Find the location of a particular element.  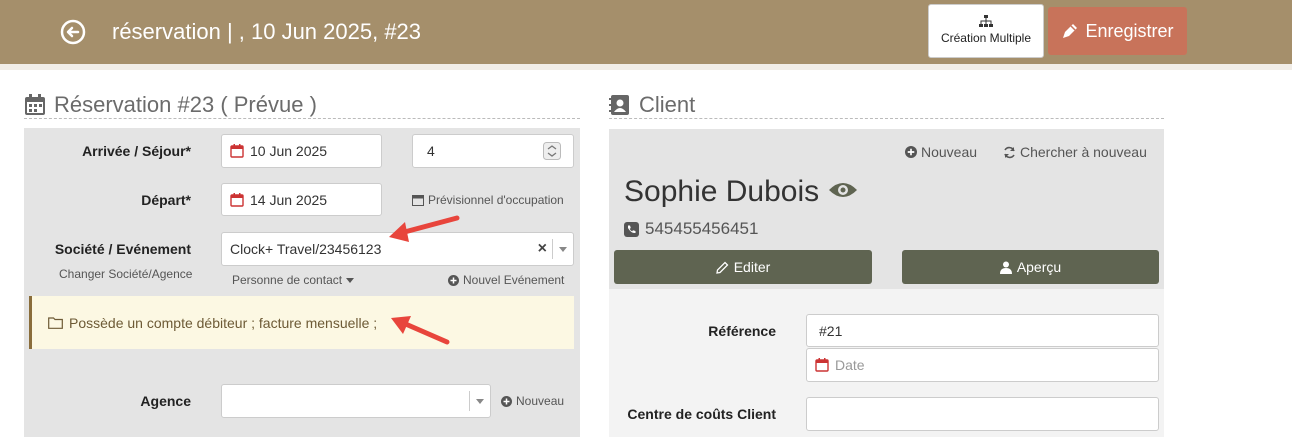

reference-date-input: Date is located at coordinates (982, 365).